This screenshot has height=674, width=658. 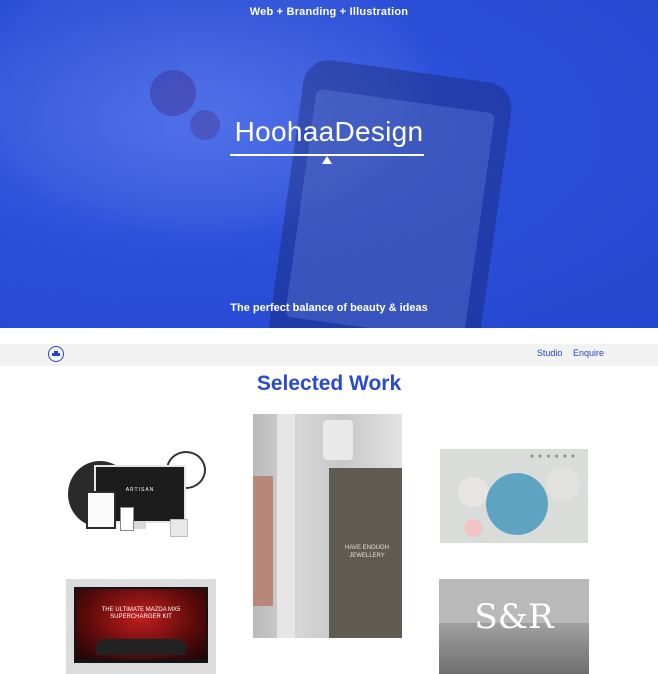 What do you see at coordinates (367, 552) in the screenshot?
I see `shop-window-text: HAVE ENOUGH JEWELLERY` at bounding box center [367, 552].